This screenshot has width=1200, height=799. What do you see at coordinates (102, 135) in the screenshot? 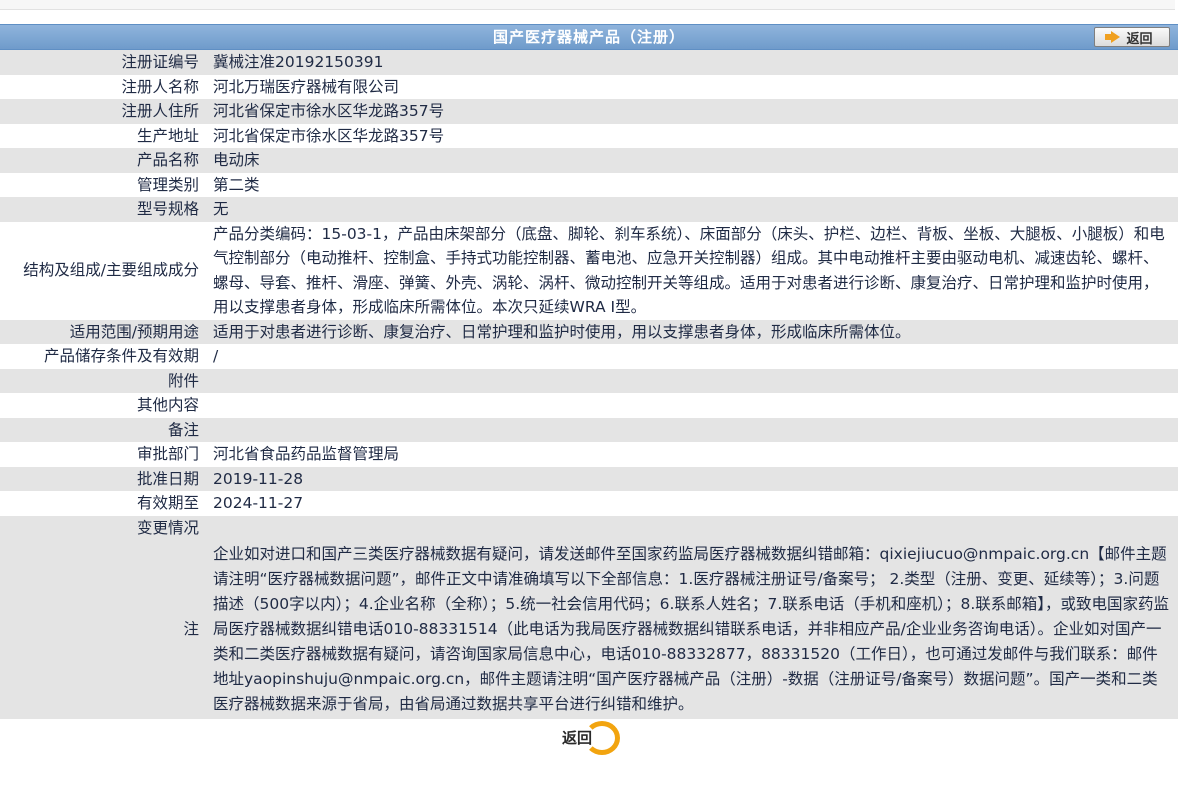
I see `field-label: 生产地址` at bounding box center [102, 135].